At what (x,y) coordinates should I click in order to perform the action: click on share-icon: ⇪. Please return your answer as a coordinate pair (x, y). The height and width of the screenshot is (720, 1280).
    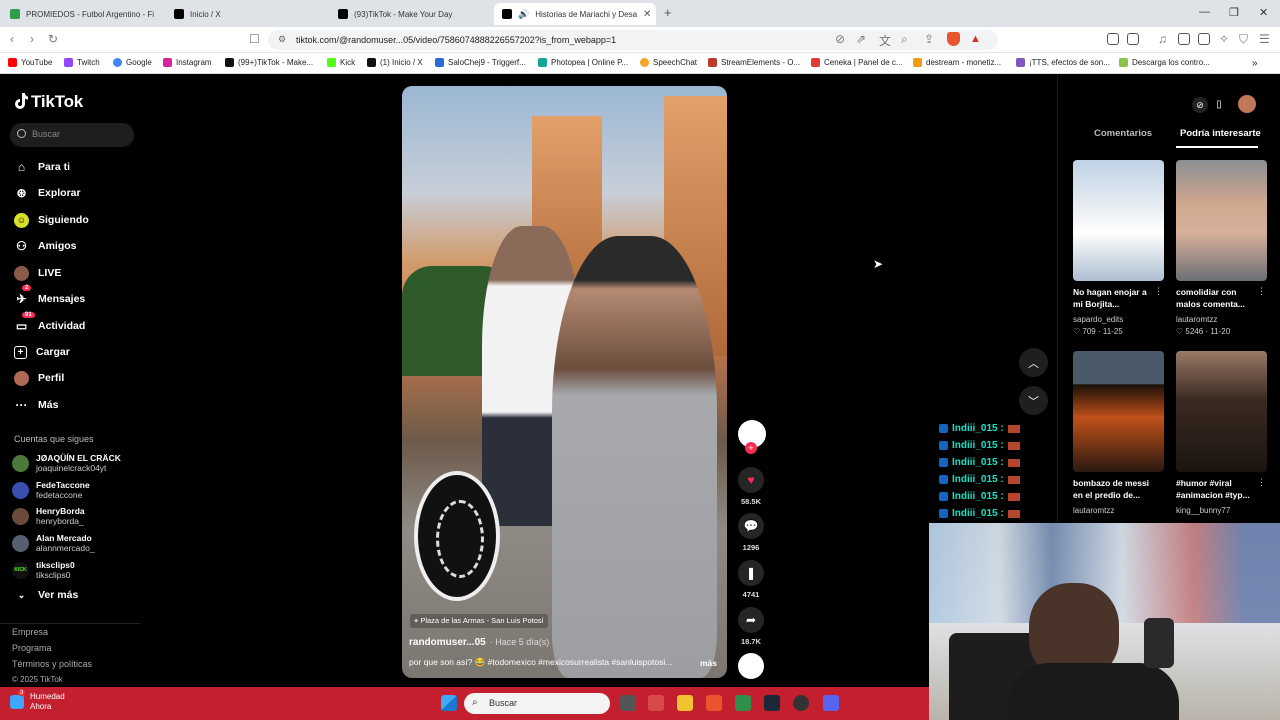
    Looking at the image, I should click on (929, 39).